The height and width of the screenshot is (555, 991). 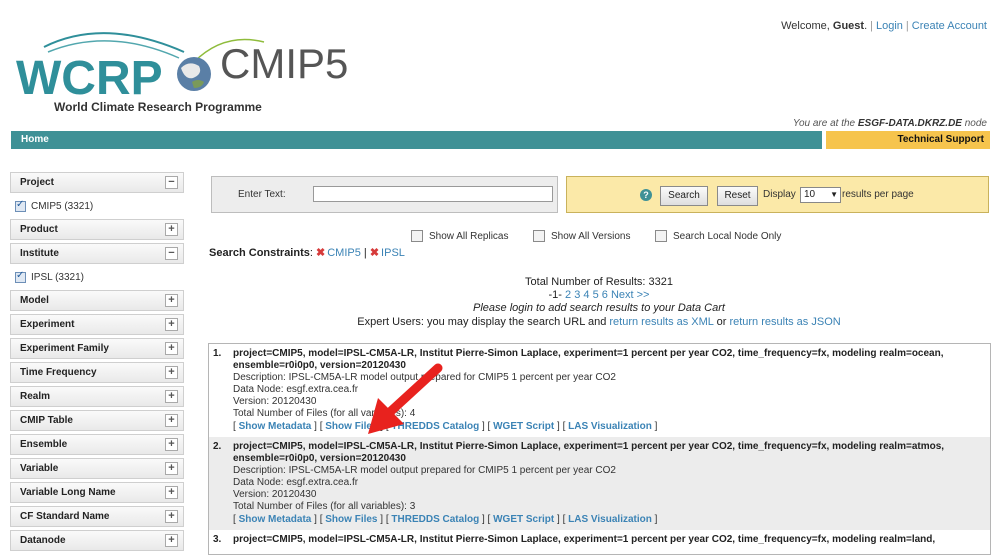 What do you see at coordinates (97, 182) in the screenshot?
I see `facet-project: Project −` at bounding box center [97, 182].